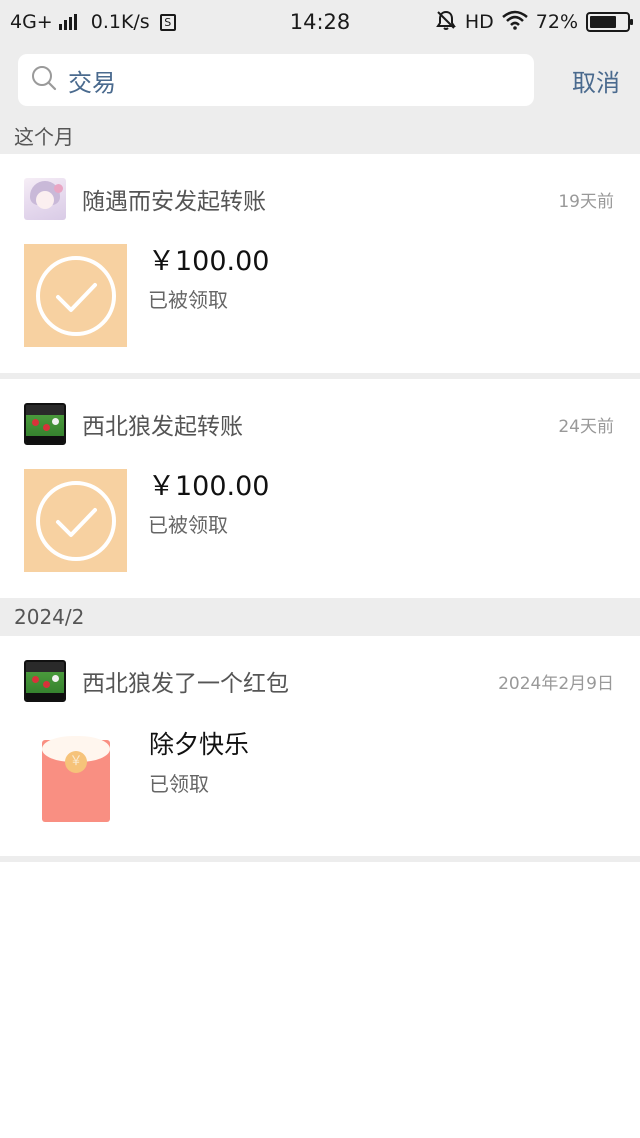 This screenshot has width=640, height=1138. What do you see at coordinates (603, 22) in the screenshot?
I see `battery-fill` at bounding box center [603, 22].